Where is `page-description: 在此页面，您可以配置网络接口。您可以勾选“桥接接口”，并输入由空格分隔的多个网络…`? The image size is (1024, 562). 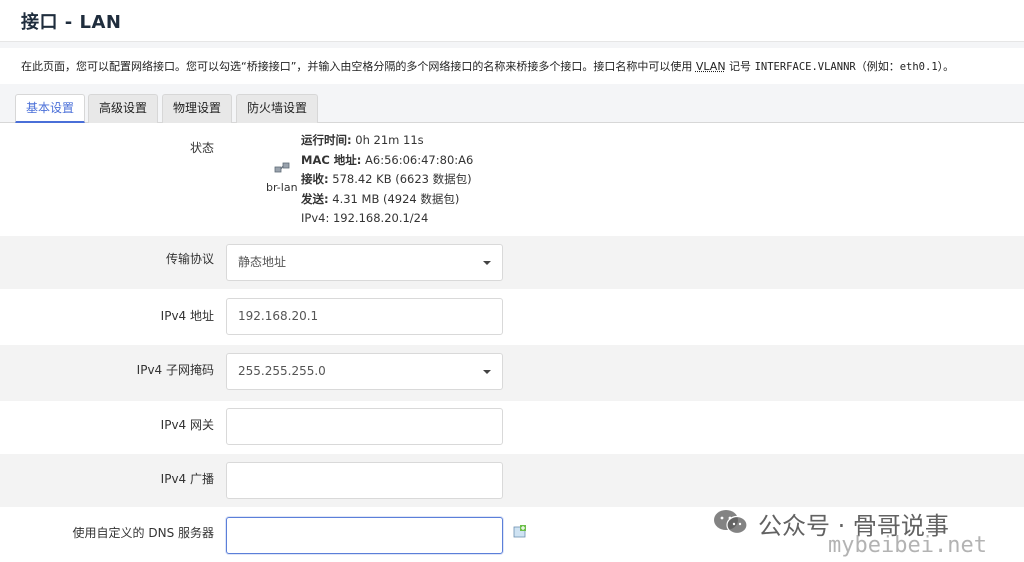 page-description: 在此页面，您可以配置网络接口。您可以勾选“桥接接口”，并输入由空格分隔的多个网络… is located at coordinates (512, 66).